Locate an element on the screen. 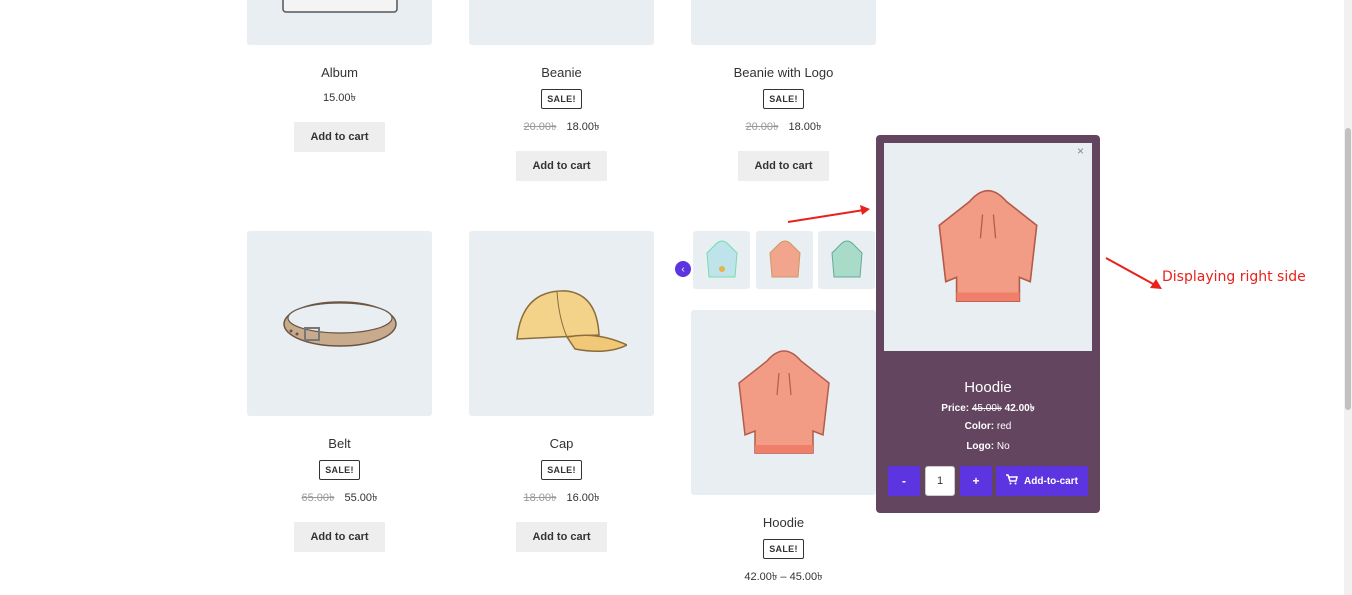 This screenshot has height=595, width=1352. product-cap: Cap SALE! 18.00৳ 16.00৳ Add to cart is located at coordinates (561, 391).